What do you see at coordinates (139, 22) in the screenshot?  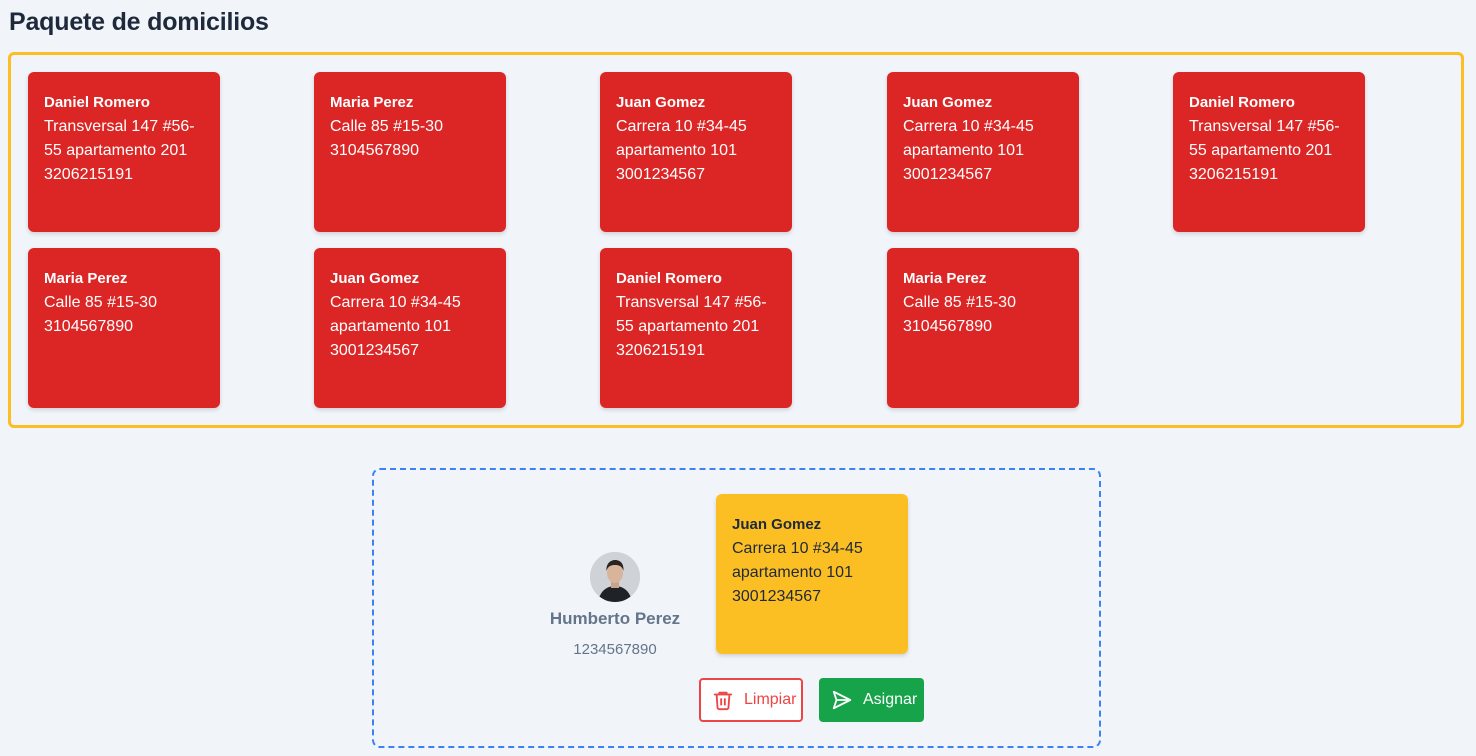 I see `page-title: Paquete de domicilios` at bounding box center [139, 22].